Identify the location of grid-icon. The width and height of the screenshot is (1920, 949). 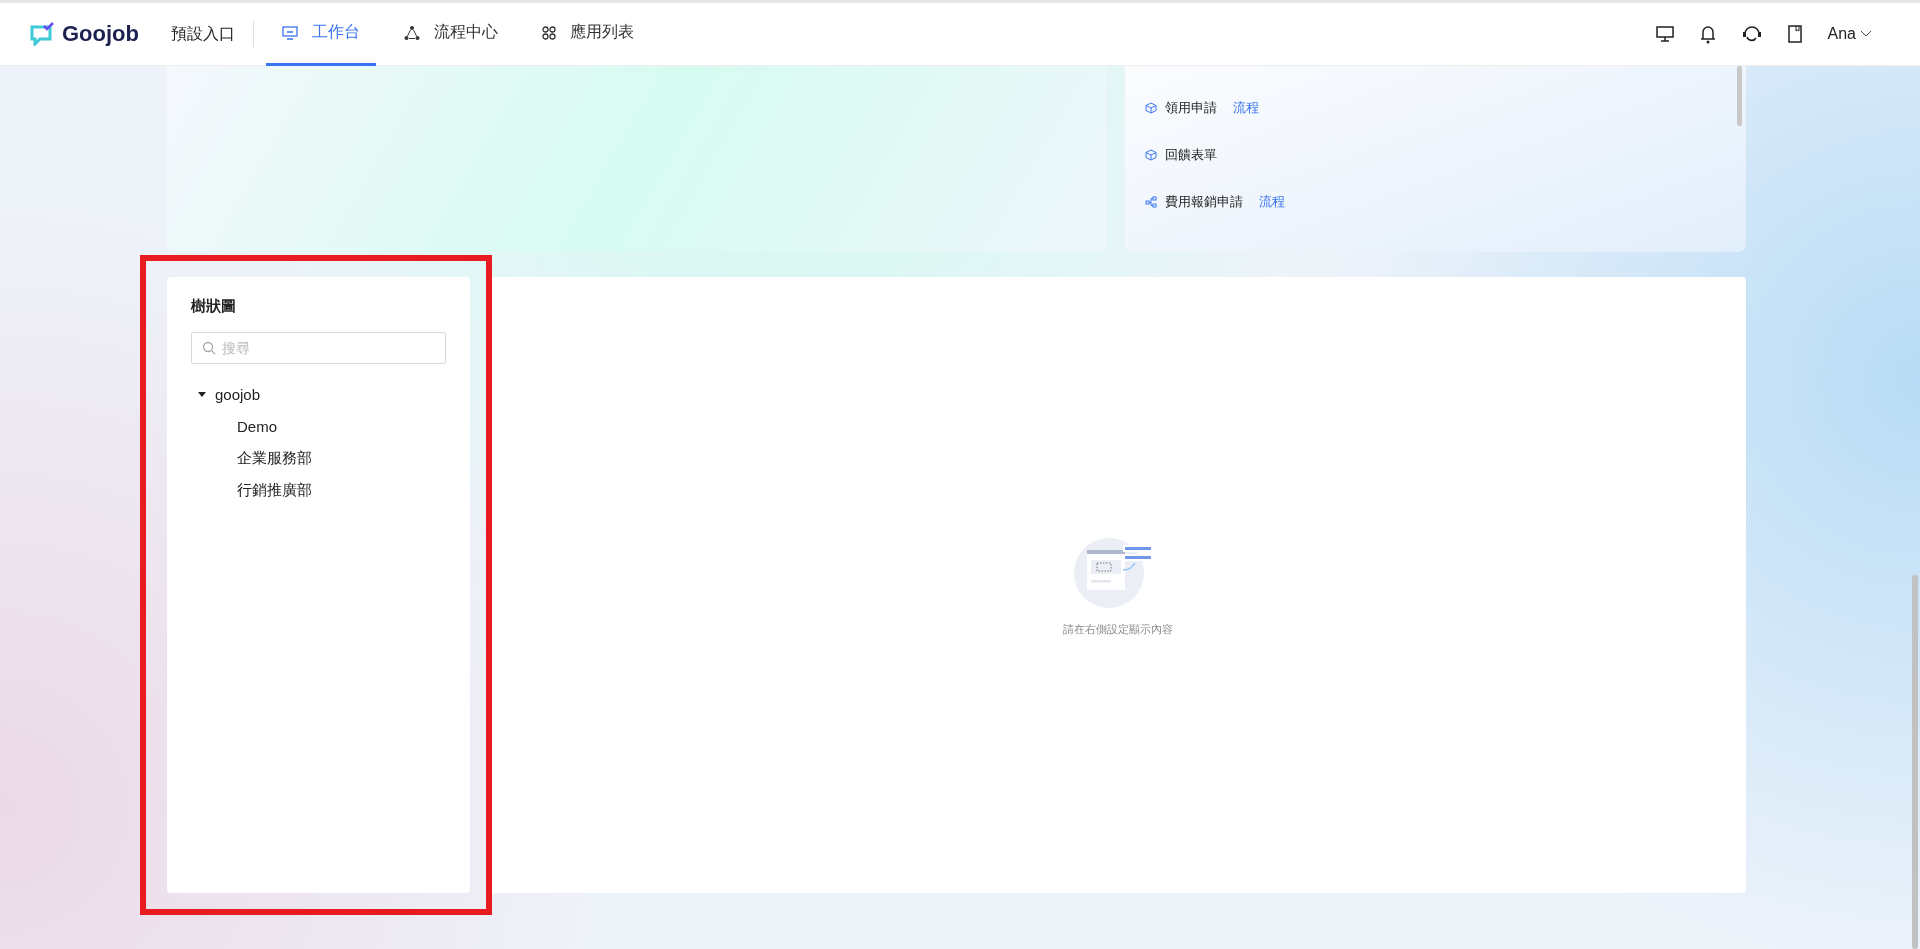
(549, 32).